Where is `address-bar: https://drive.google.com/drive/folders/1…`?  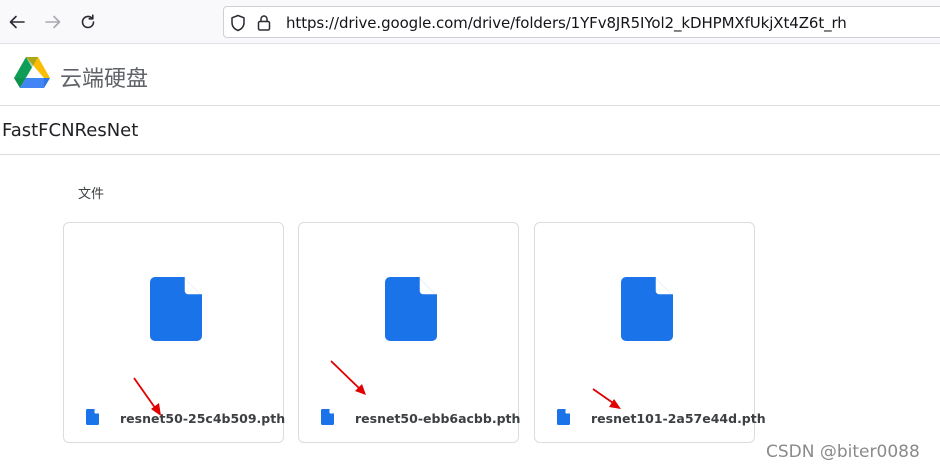
address-bar: https://drive.google.com/drive/folders/1… is located at coordinates (581, 22).